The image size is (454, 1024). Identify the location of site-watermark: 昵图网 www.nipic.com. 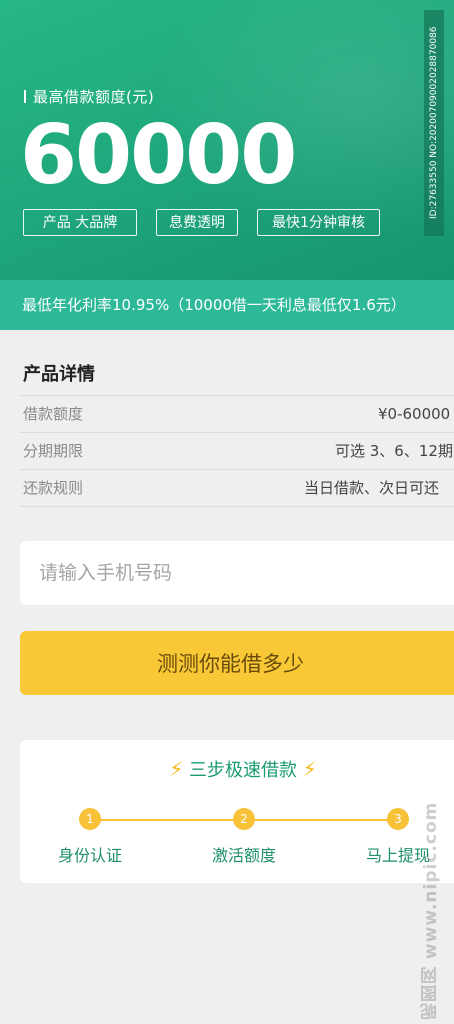
(431, 910).